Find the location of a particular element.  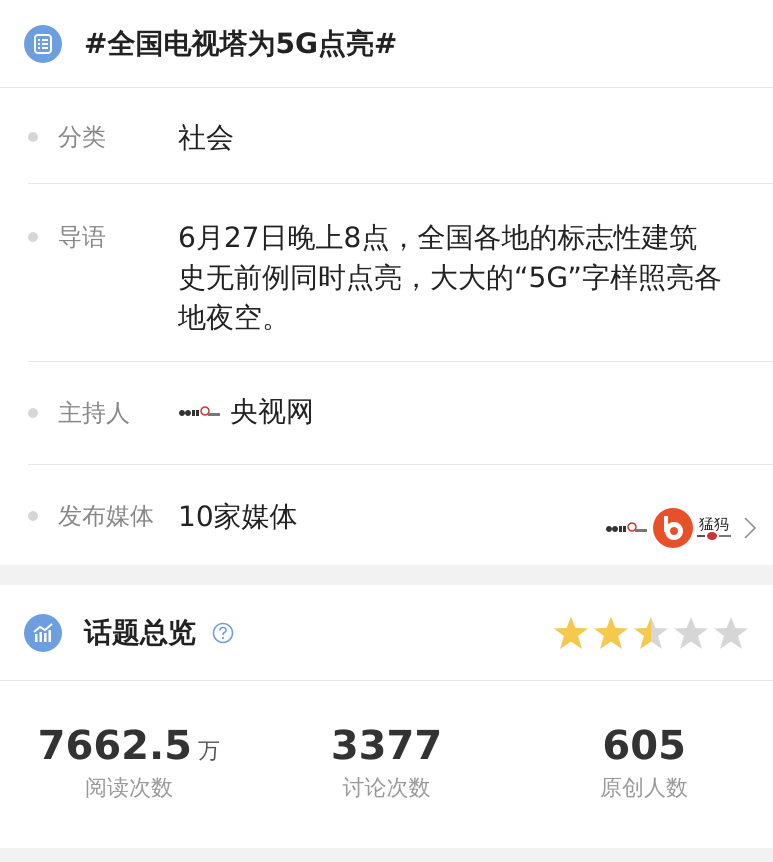

field-value: 社会 is located at coordinates (206, 138).